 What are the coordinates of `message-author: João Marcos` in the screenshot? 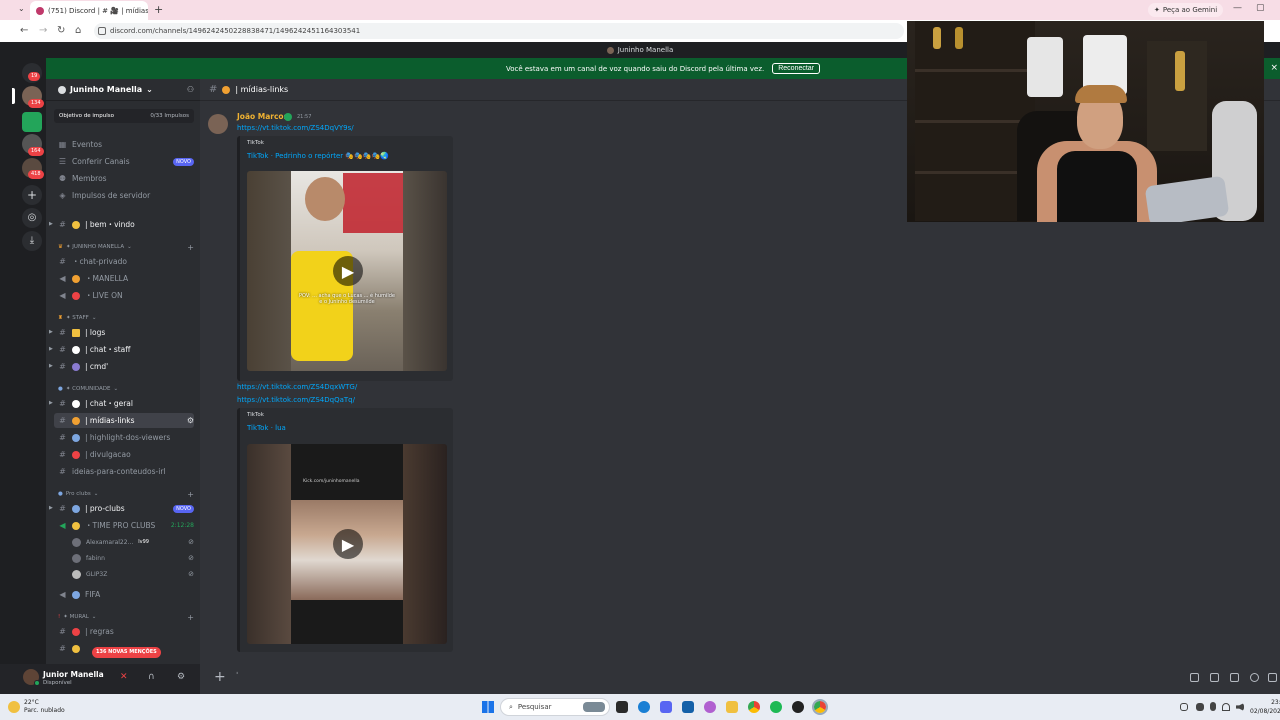 It's located at (262, 116).